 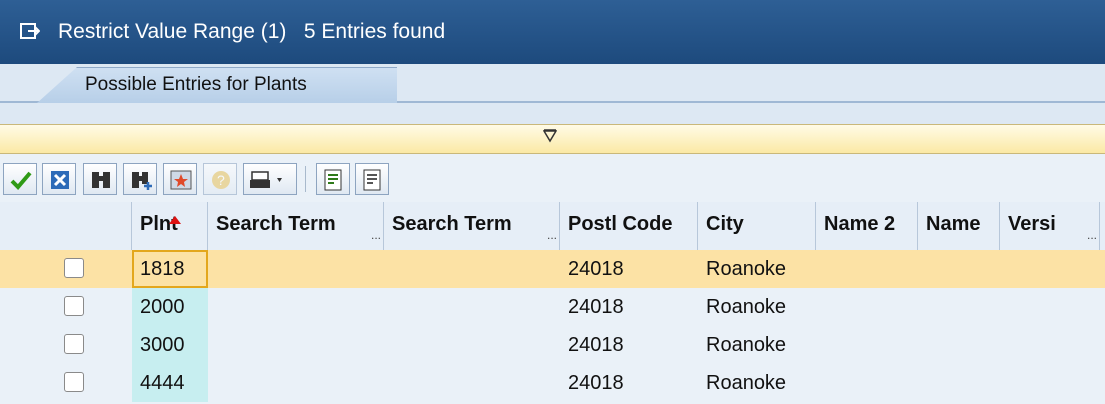 I want to click on restrict-window-icon, so click(x=30, y=31).